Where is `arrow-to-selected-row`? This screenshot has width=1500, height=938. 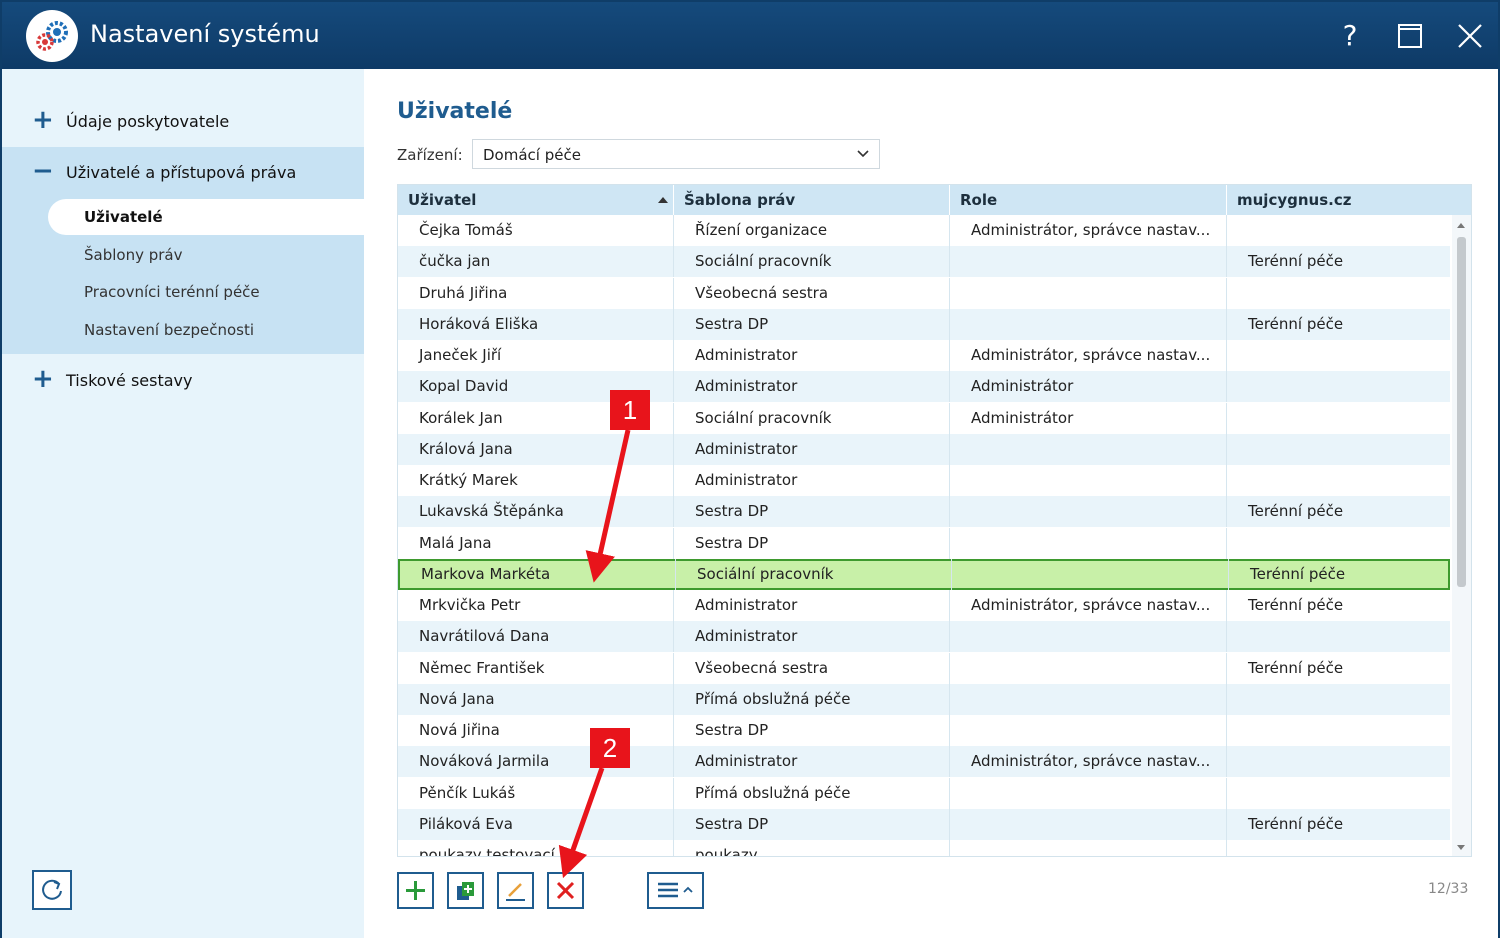 arrow-to-selected-row is located at coordinates (608, 506).